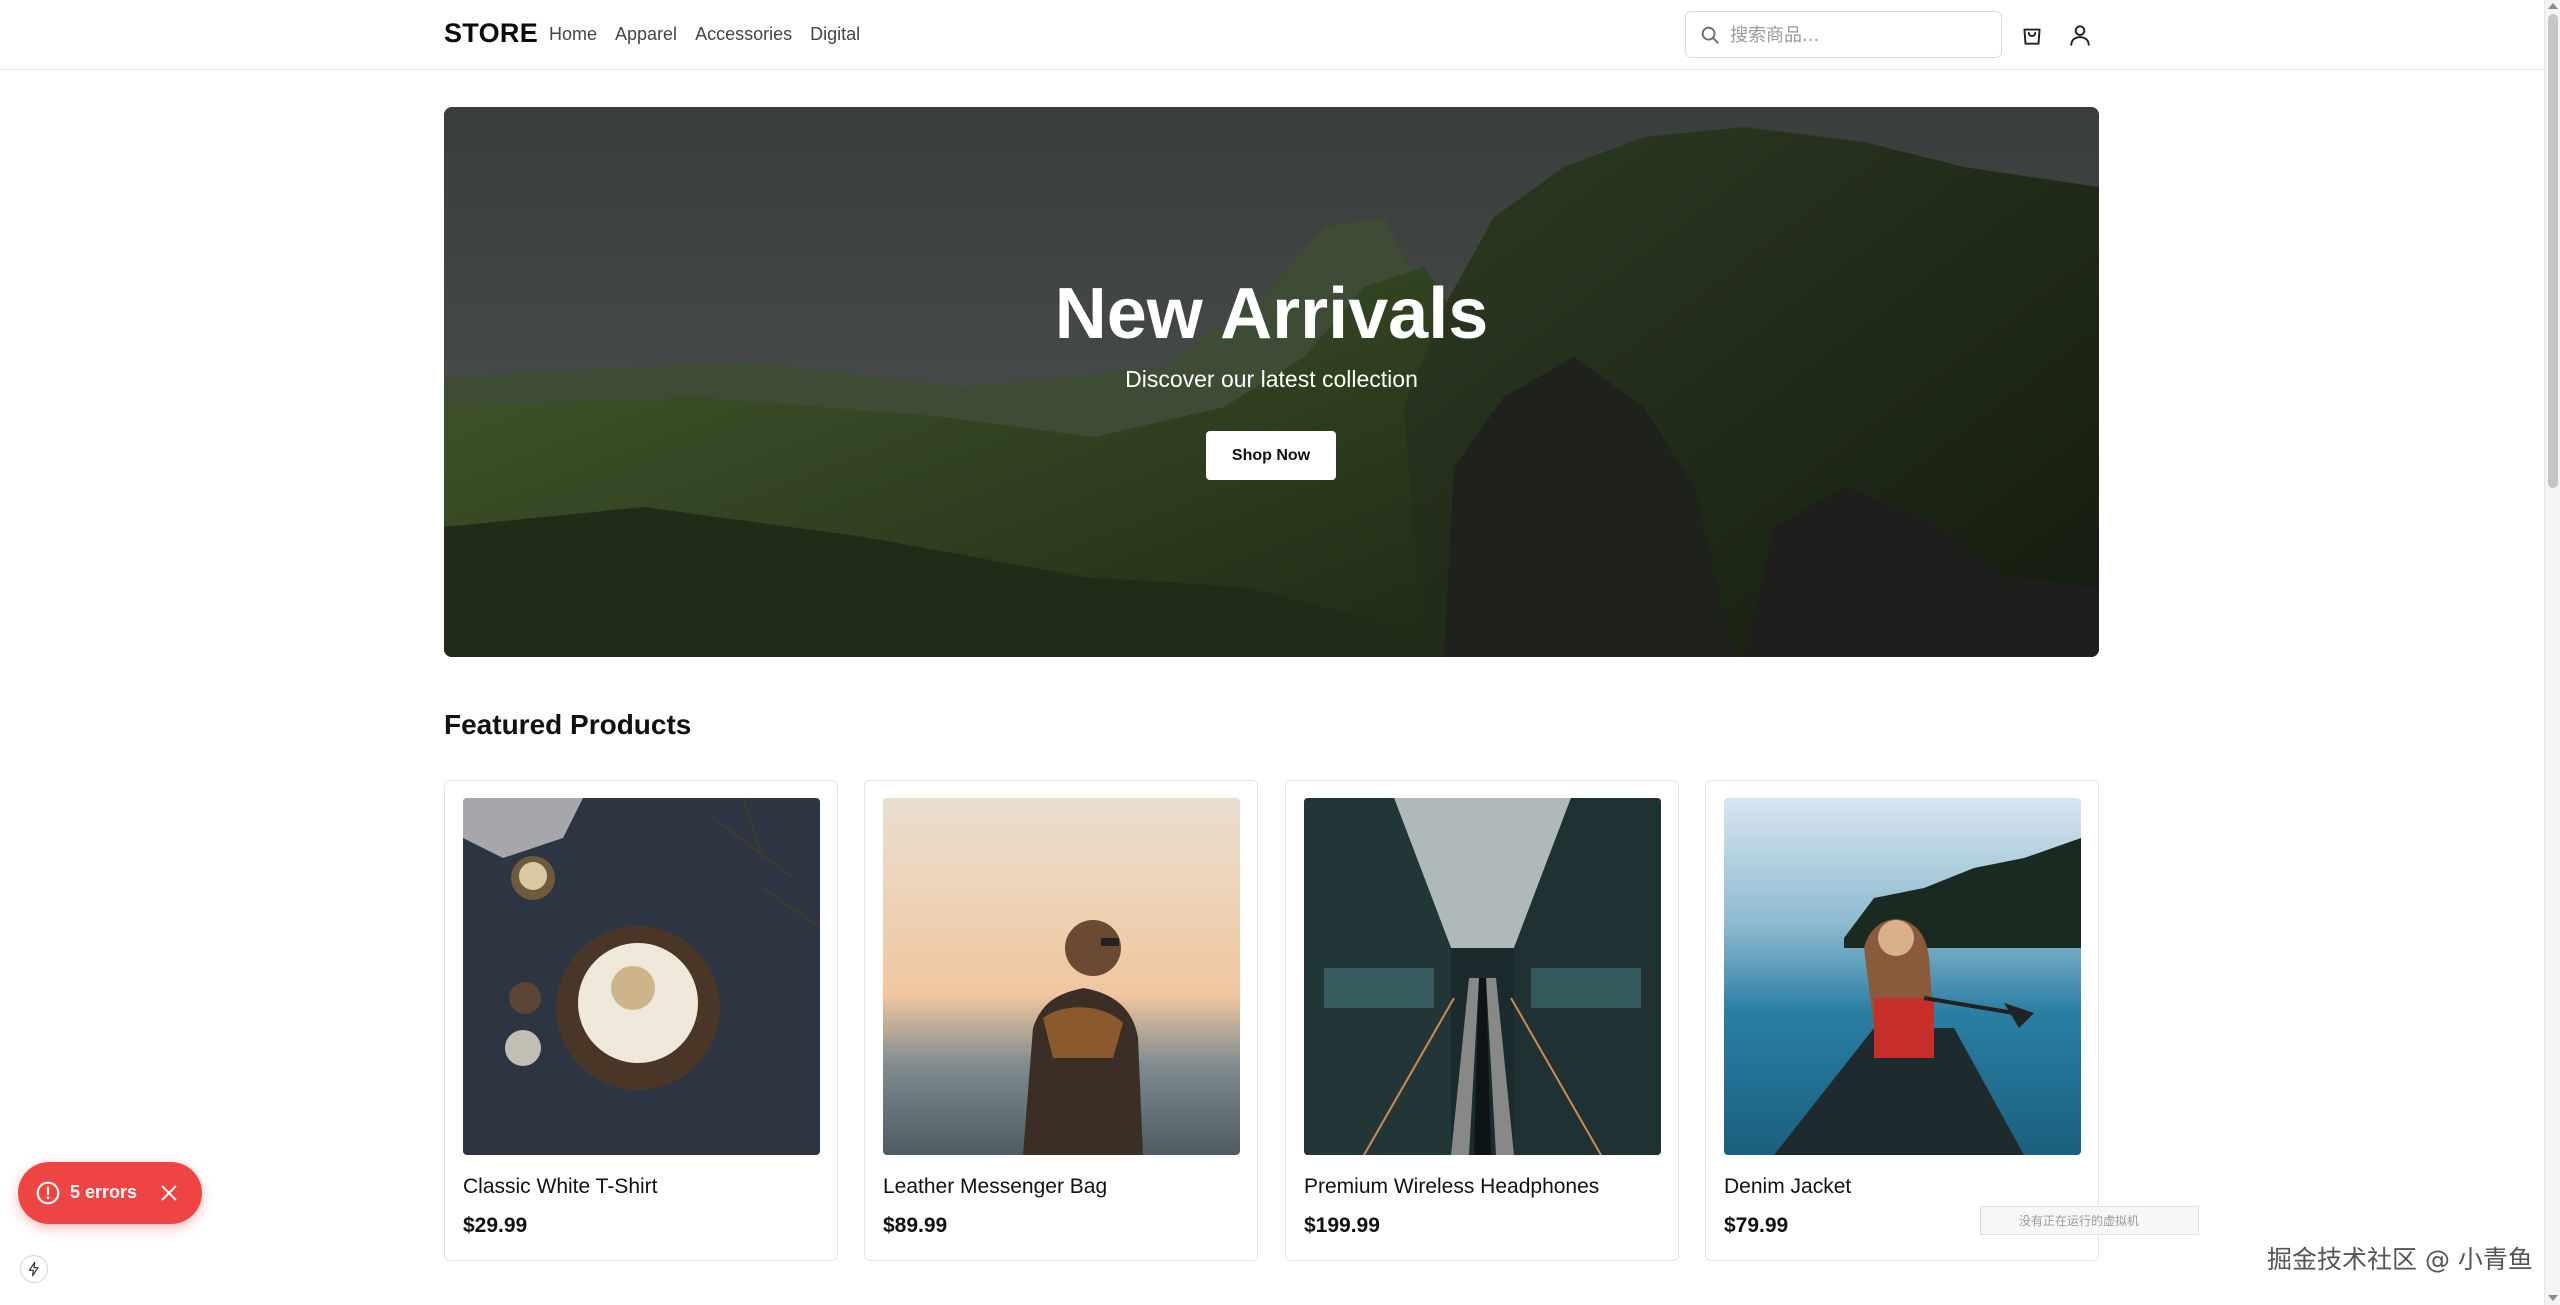  Describe the element at coordinates (573, 34) in the screenshot. I see `nav-link-home: Home` at that location.